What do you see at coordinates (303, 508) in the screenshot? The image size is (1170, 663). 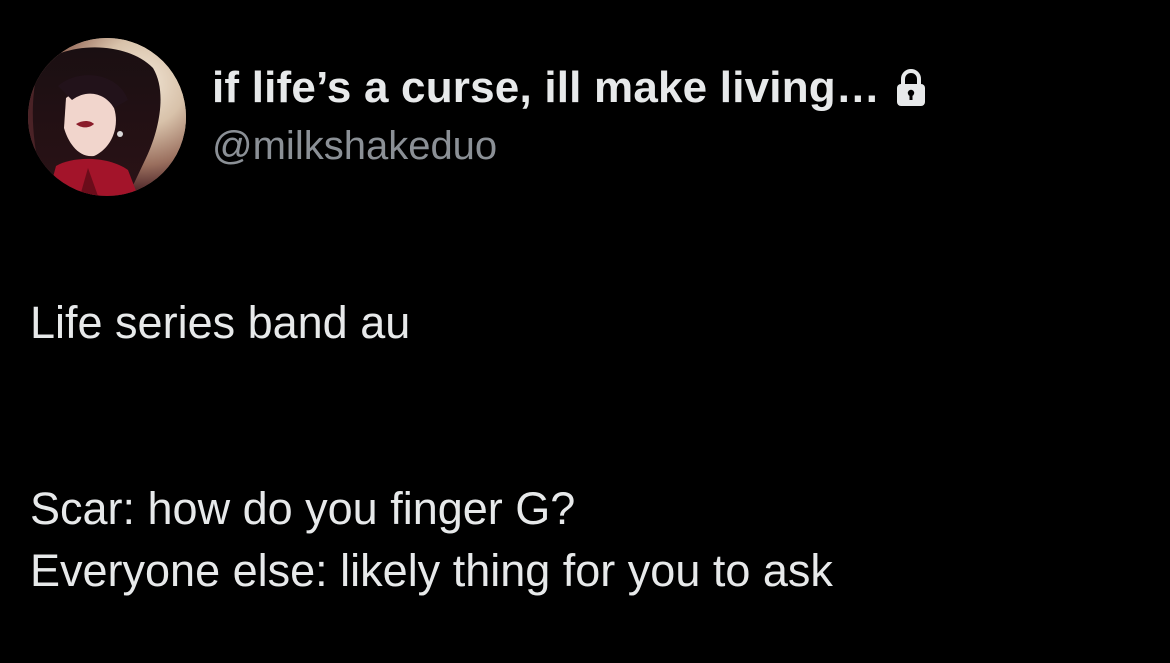 I see `tweet-line-2: Scar: how do you finger G?` at bounding box center [303, 508].